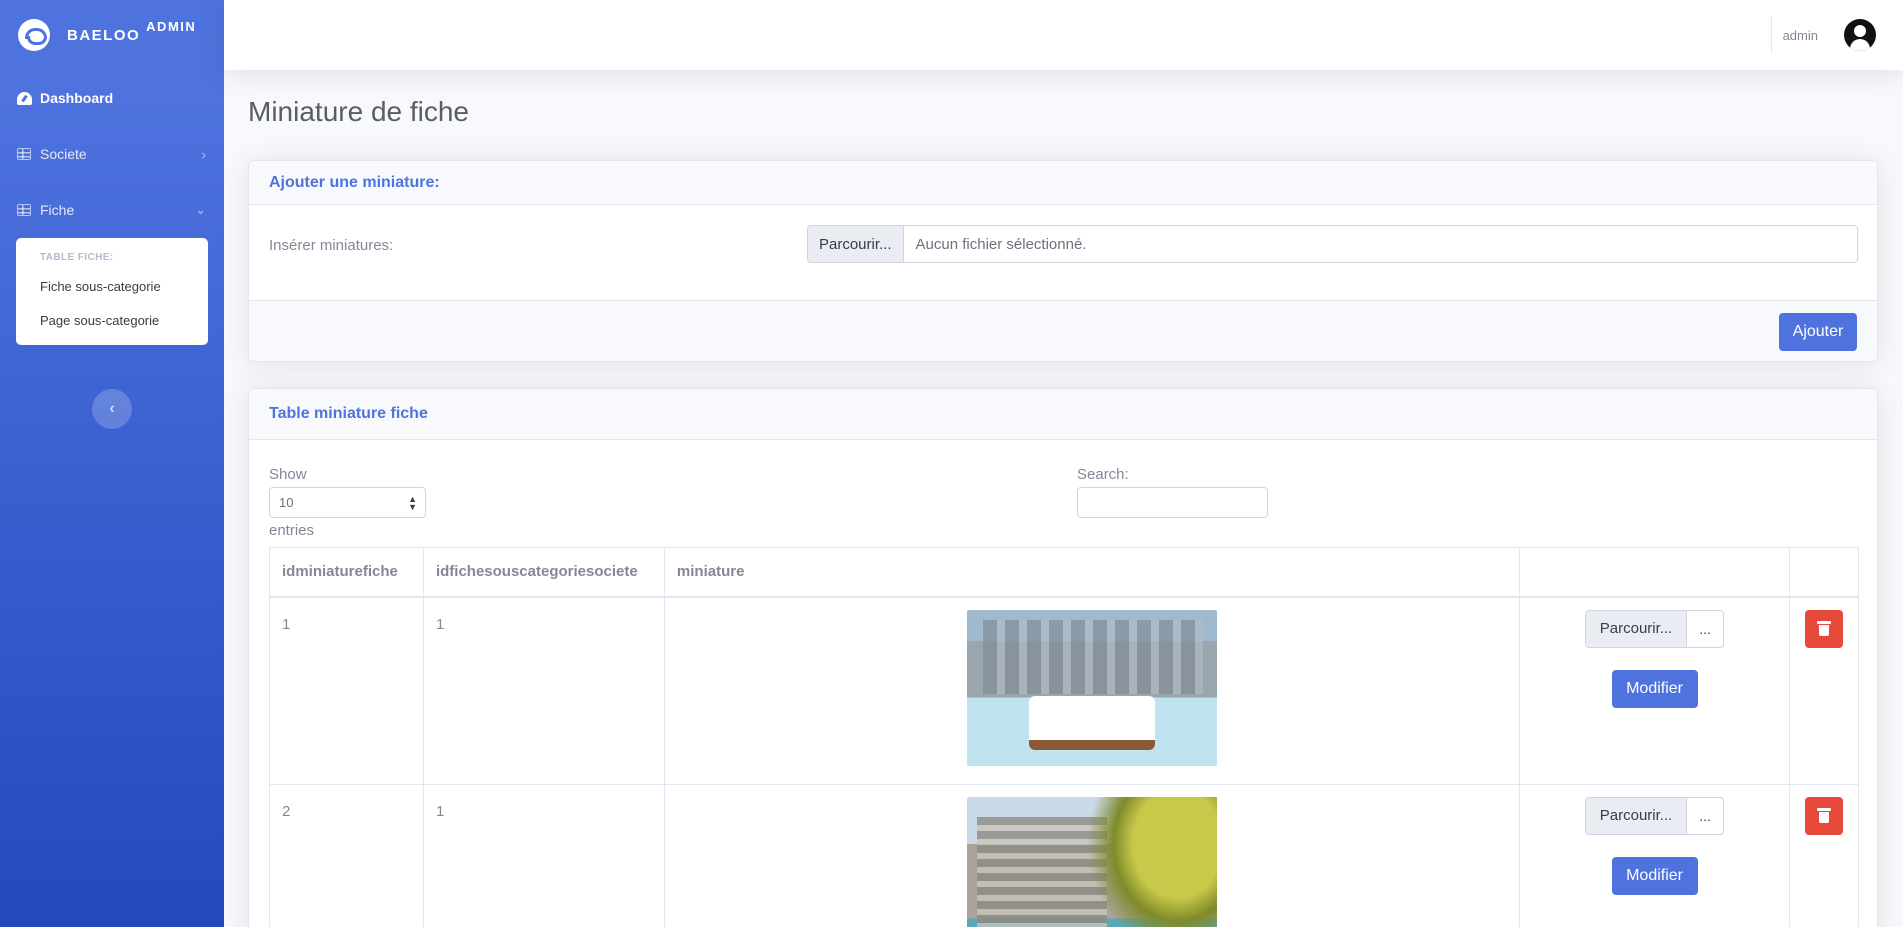  I want to click on miniature-file-input: Parcourir... Aucun fichier sélectionné., so click(1332, 244).